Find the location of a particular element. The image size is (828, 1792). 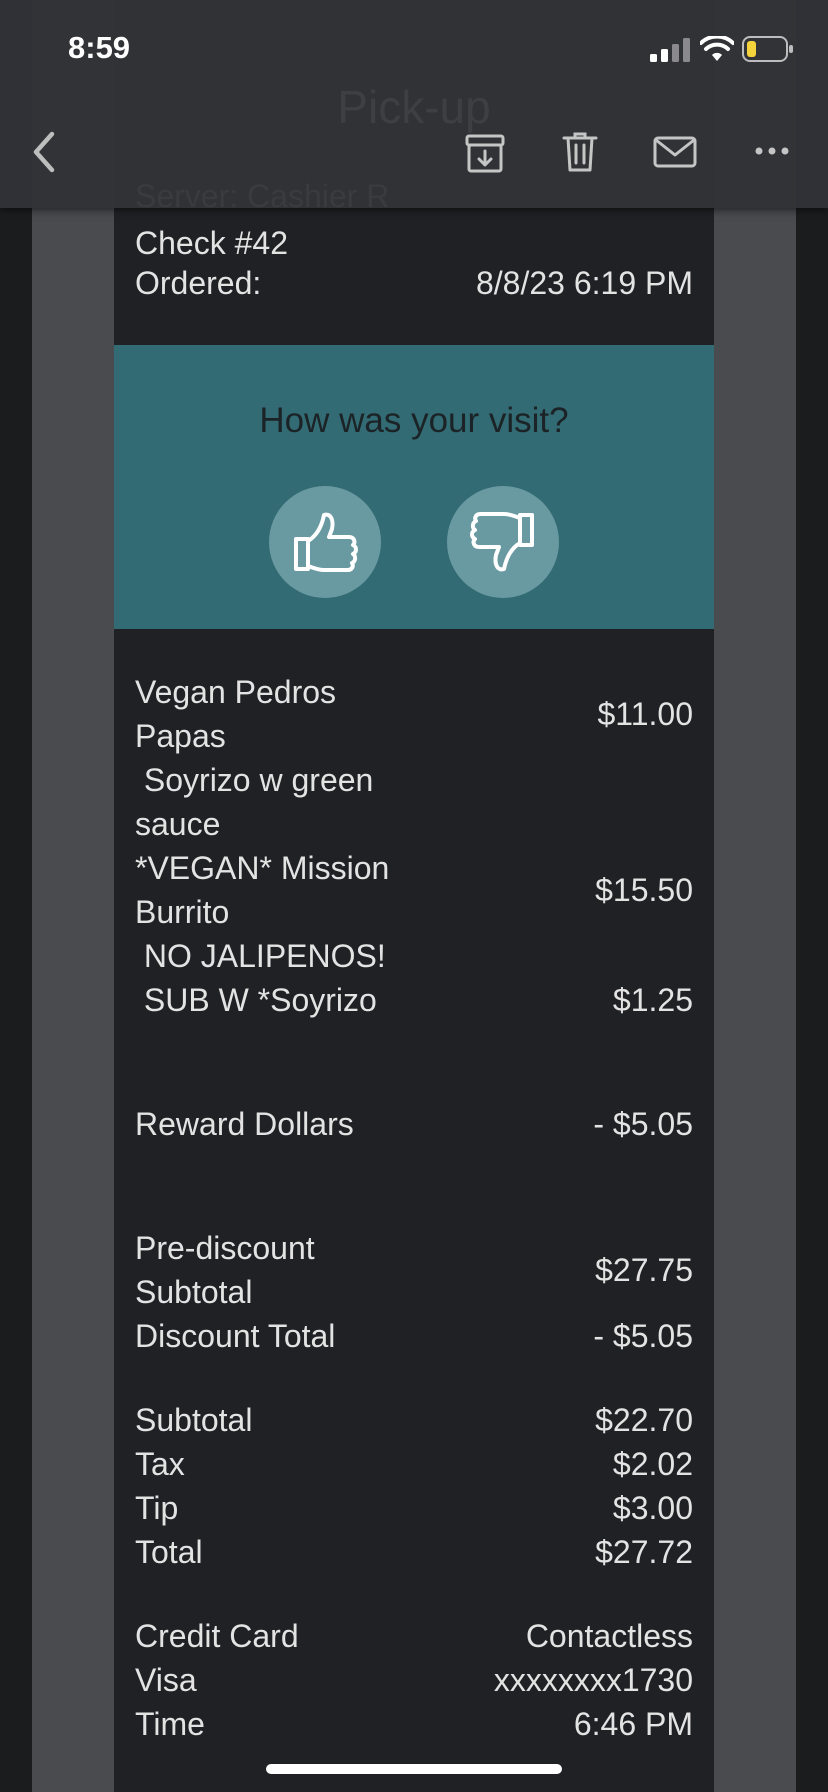

archive-button is located at coordinates (485, 153).